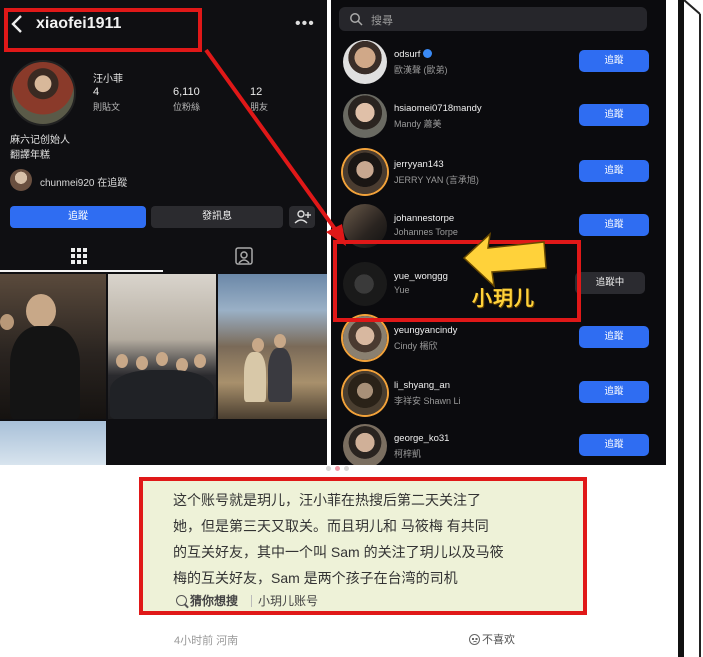 The image size is (703, 657). What do you see at coordinates (81, 271) in the screenshot?
I see `active-tab-indicator` at bounding box center [81, 271].